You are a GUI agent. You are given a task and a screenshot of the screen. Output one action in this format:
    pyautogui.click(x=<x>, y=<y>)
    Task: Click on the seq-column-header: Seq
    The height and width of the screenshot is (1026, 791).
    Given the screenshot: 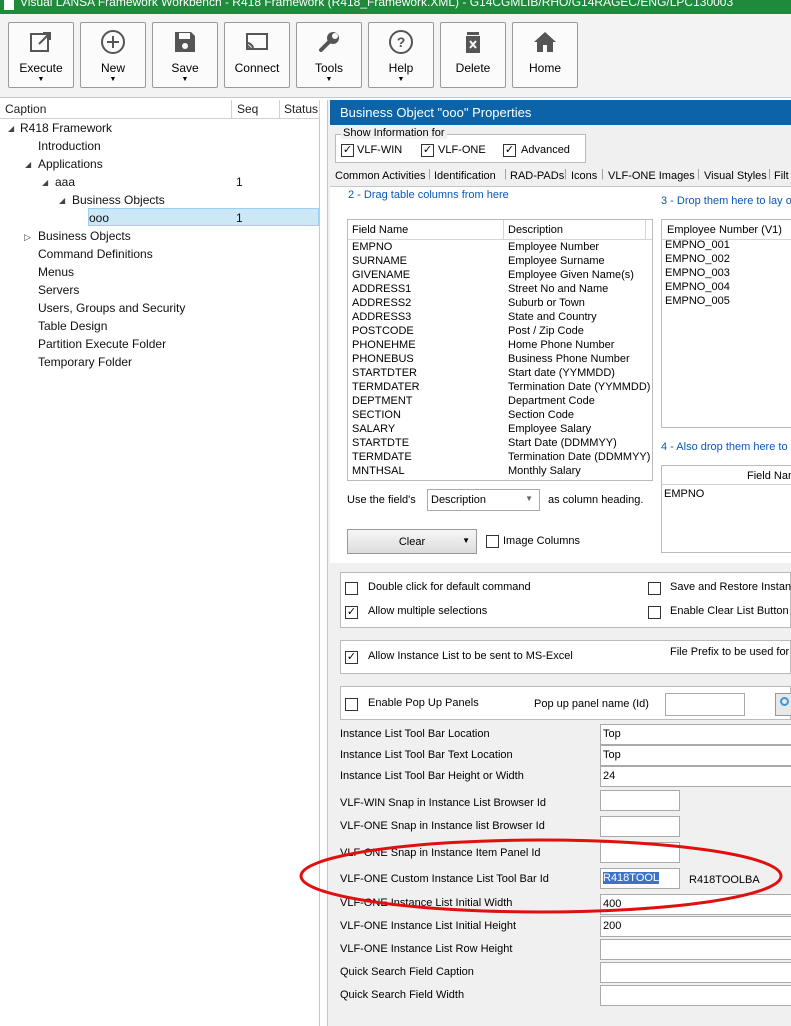 What is the action you would take?
    pyautogui.click(x=256, y=109)
    